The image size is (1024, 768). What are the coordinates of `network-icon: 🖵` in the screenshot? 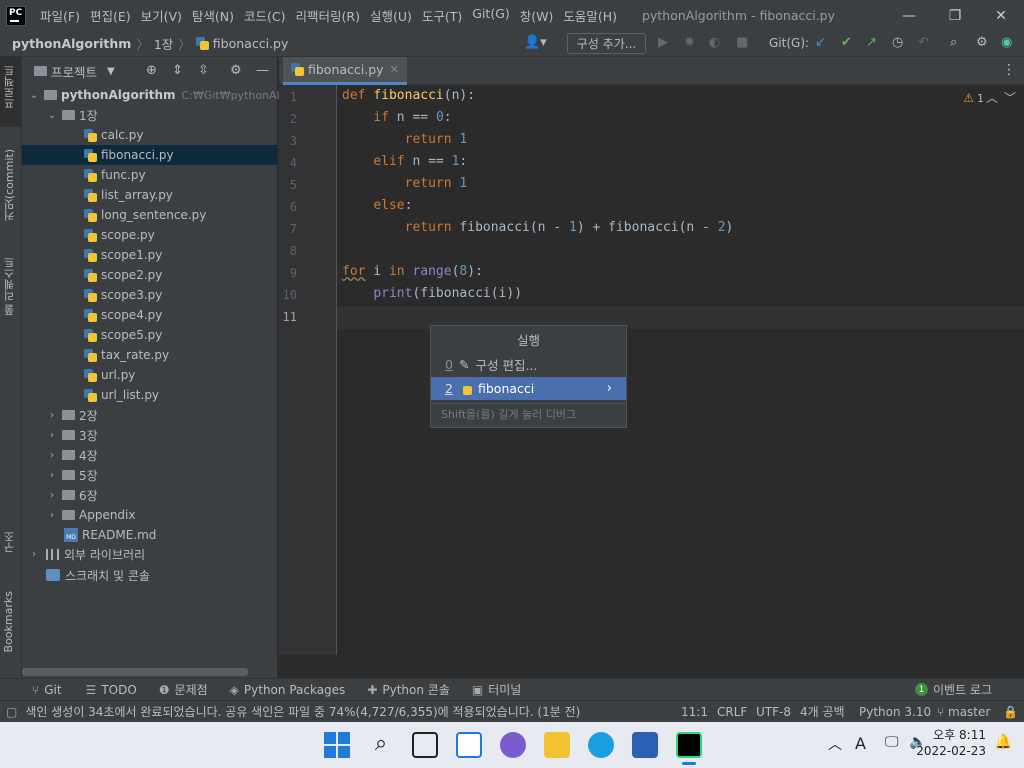 It's located at (892, 742).